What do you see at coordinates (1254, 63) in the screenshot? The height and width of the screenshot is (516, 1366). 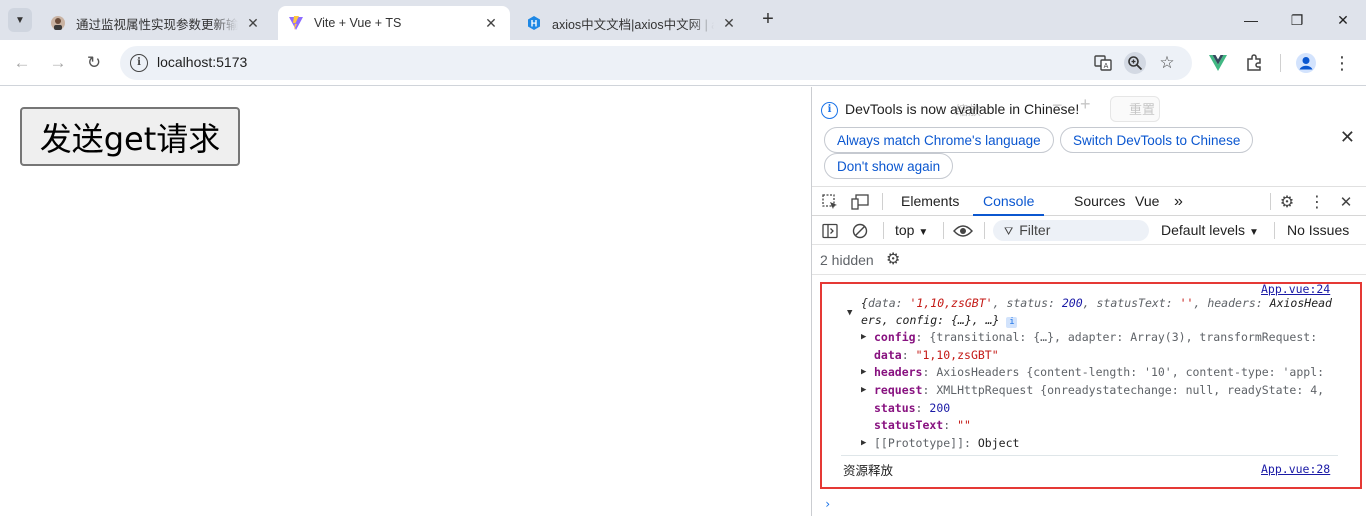 I see `extensions-puzzle-icon` at bounding box center [1254, 63].